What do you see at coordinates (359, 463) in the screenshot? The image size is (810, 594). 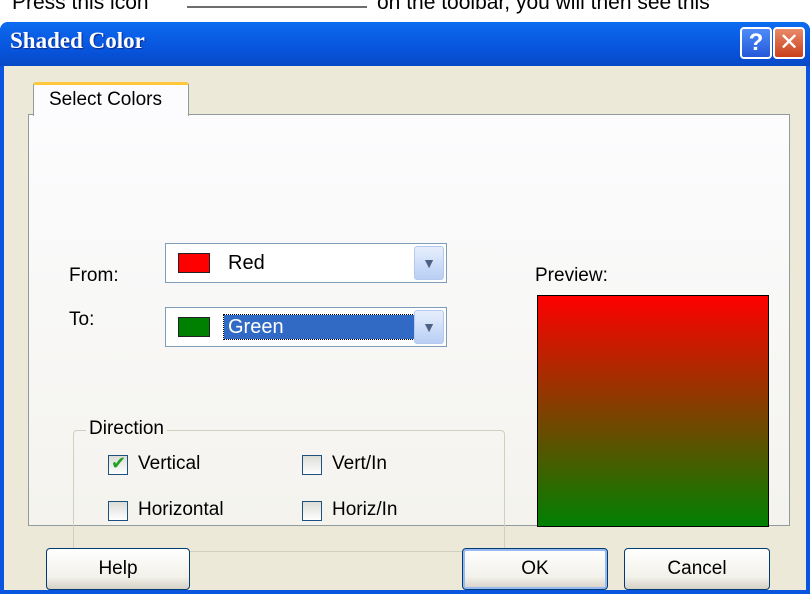 I see `checkbox-label: Vert/In` at bounding box center [359, 463].